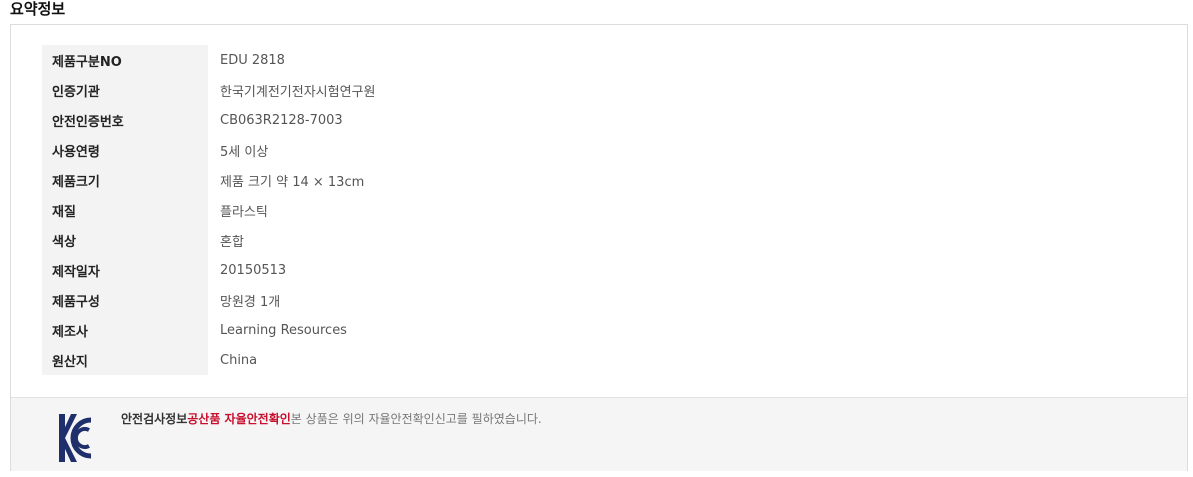  I want to click on spec-label: 색상, so click(125, 240).